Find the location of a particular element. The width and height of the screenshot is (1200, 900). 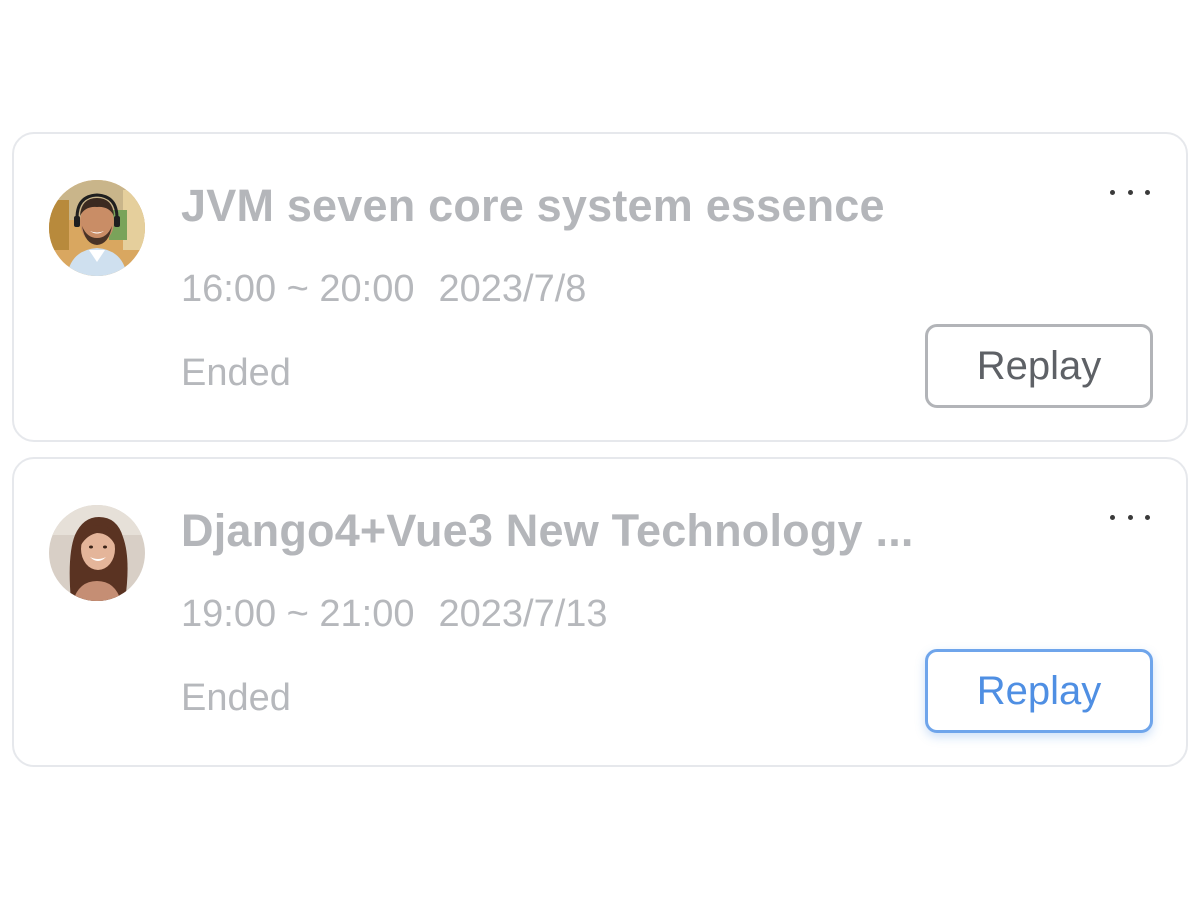

time-range: 19:00 ~ 21:00 is located at coordinates (298, 614).